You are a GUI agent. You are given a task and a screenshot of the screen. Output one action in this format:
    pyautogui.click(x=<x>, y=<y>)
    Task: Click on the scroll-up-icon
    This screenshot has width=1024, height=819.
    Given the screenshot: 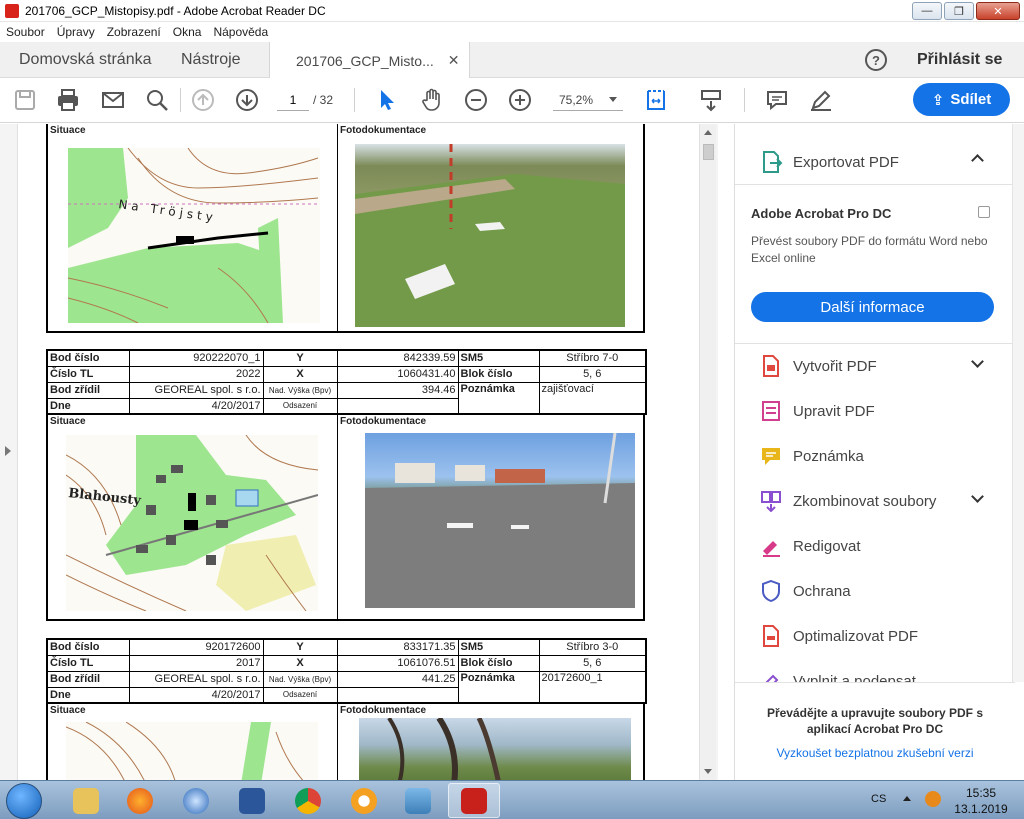 What is the action you would take?
    pyautogui.click(x=708, y=132)
    